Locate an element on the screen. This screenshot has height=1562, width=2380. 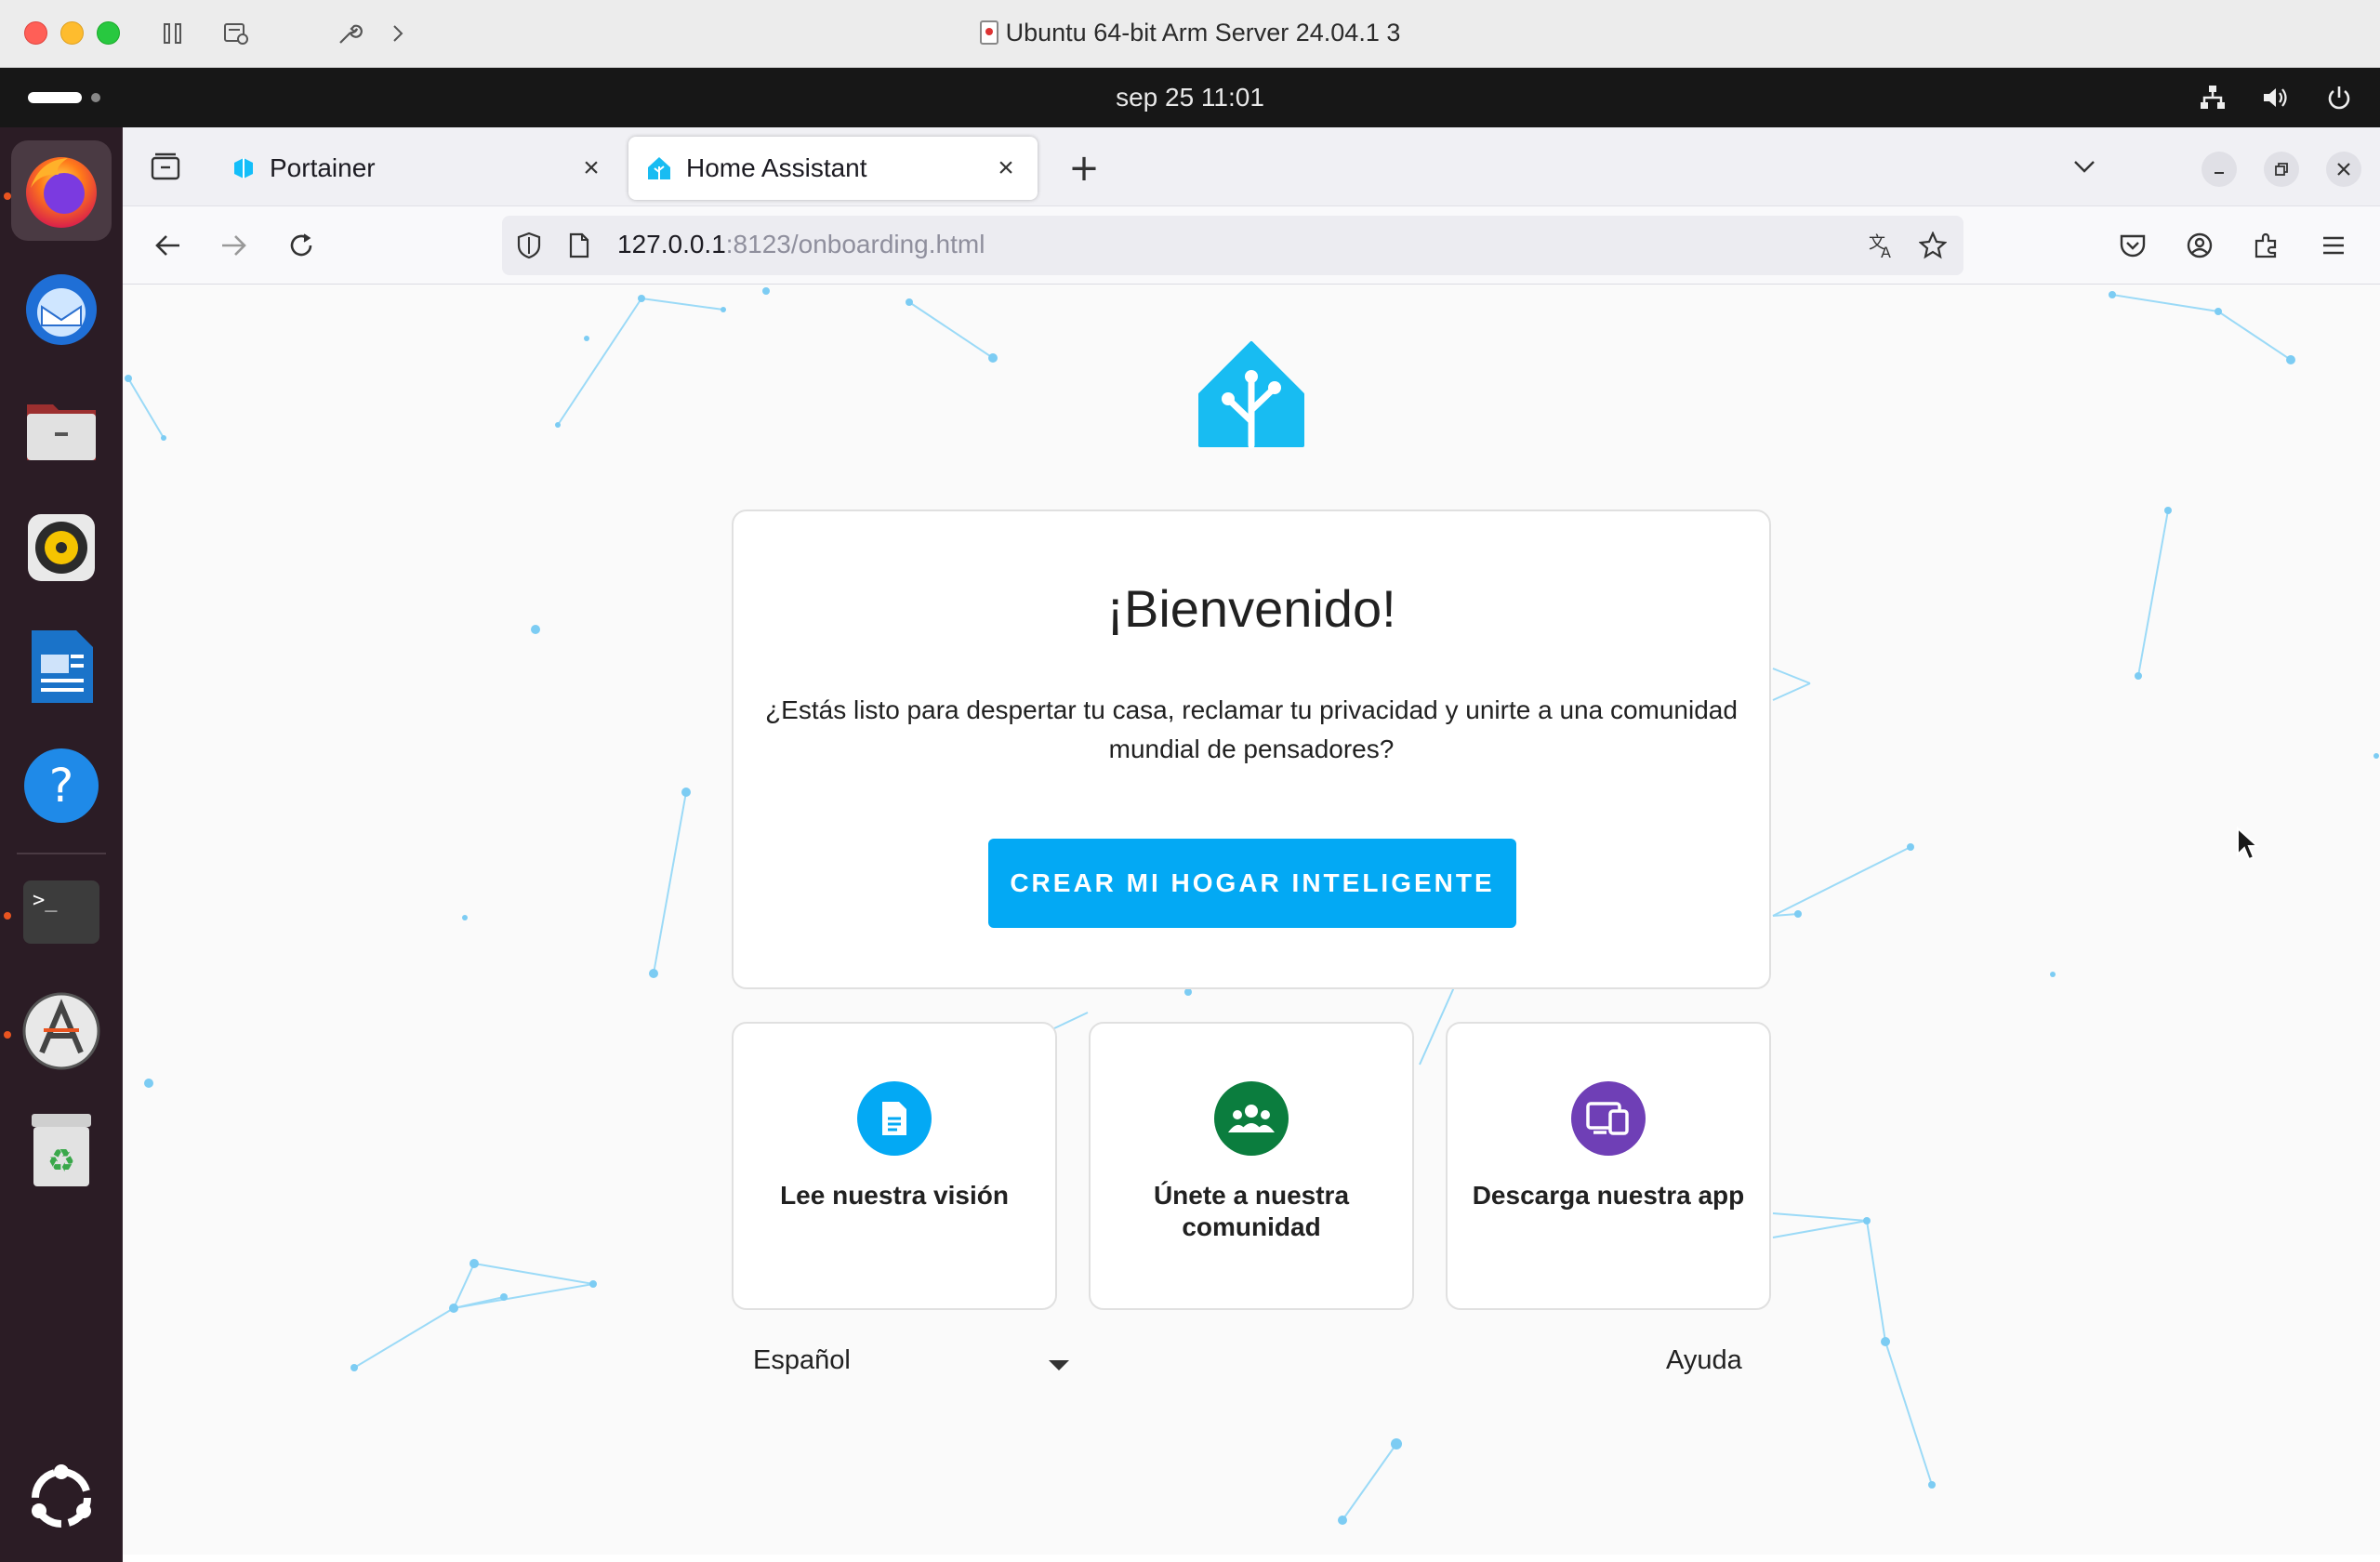
help-icon: ? is located at coordinates (61, 786).